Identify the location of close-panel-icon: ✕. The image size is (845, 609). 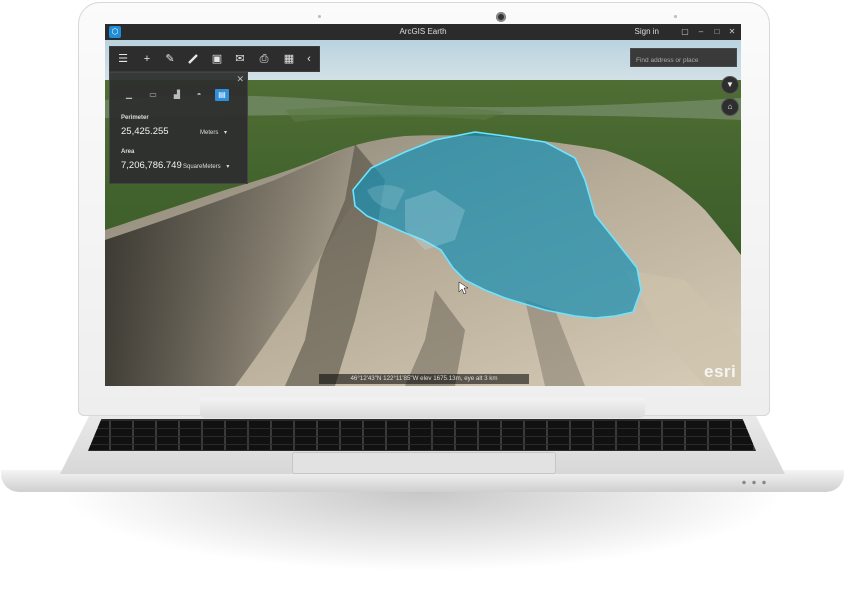
(240, 79).